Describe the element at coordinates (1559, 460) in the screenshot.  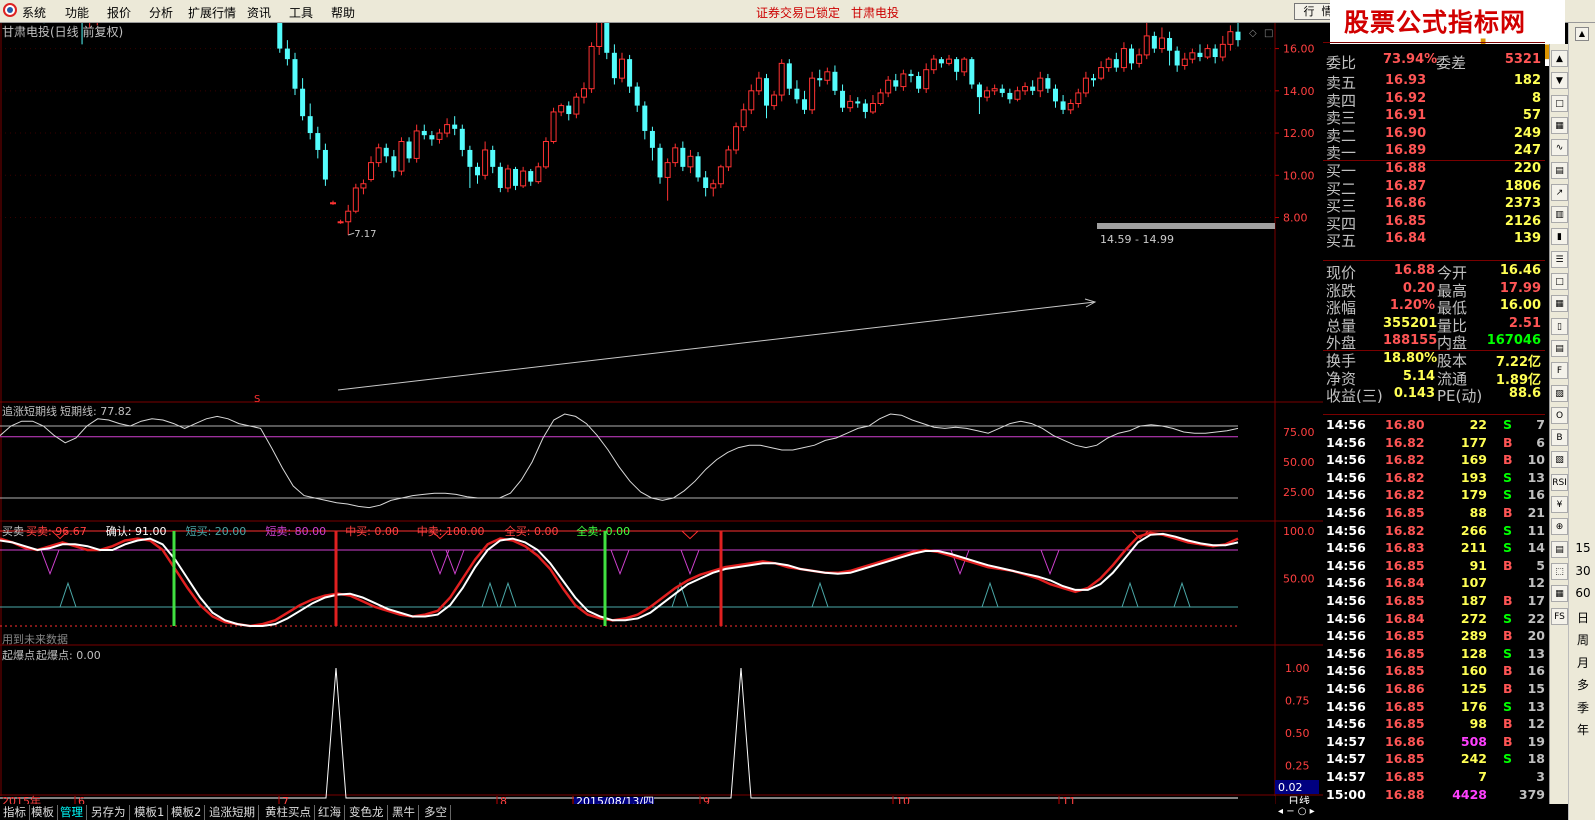
I see `toolbar-button: ▧` at that location.